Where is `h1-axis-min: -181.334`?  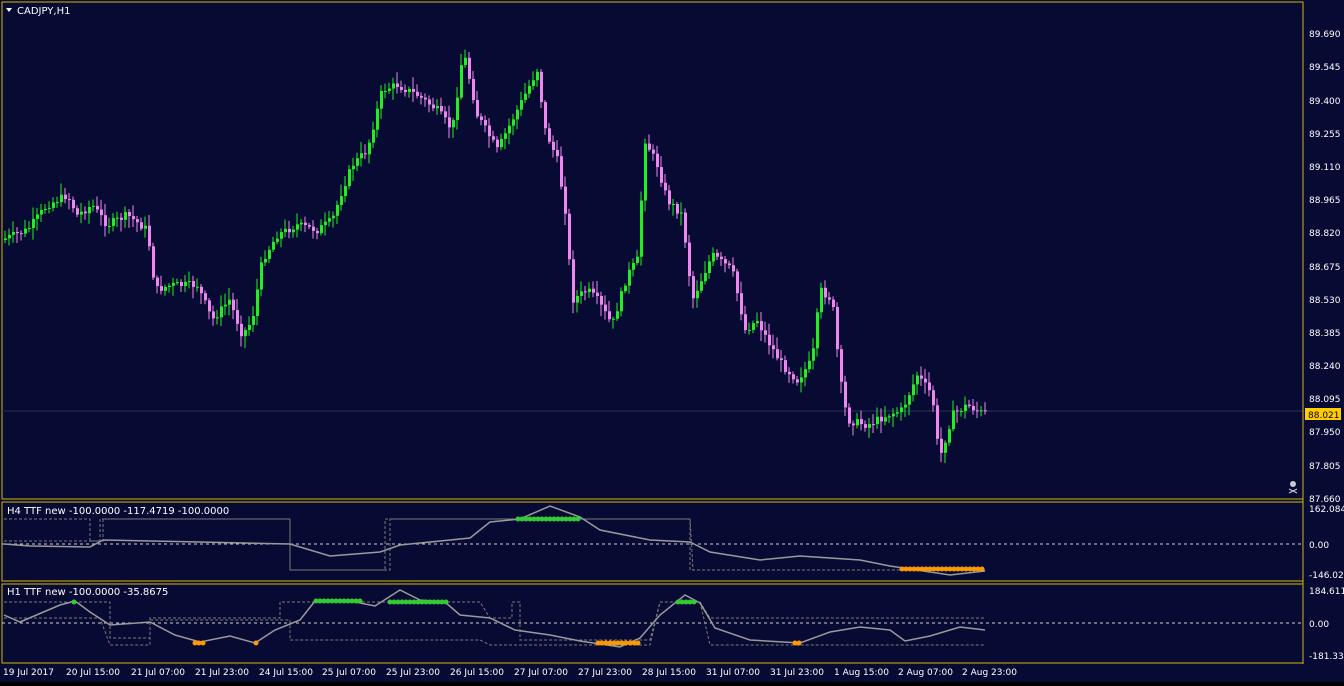 h1-axis-min: -181.334 is located at coordinates (1326, 657).